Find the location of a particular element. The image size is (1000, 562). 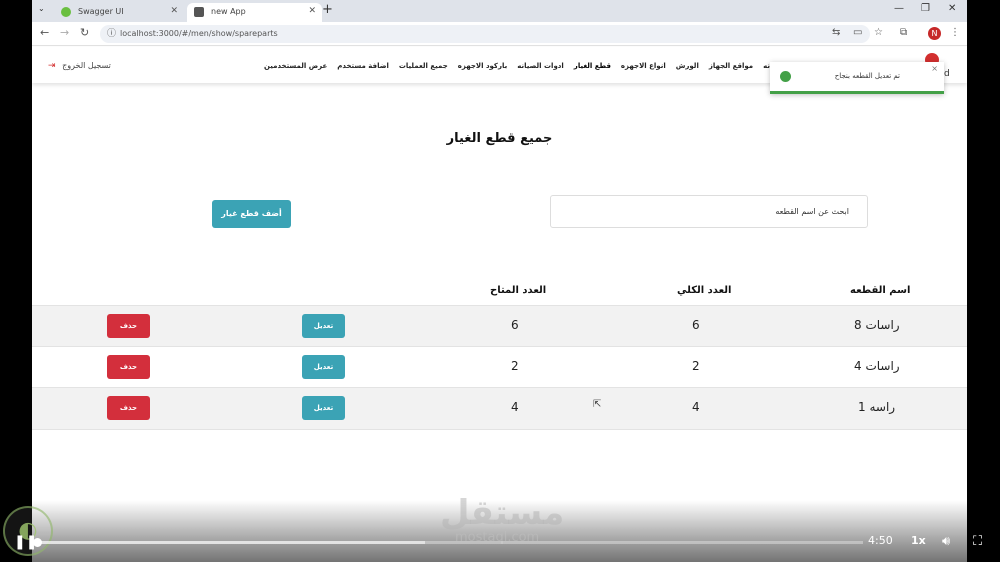

nav-item-maintenance-tools: ادوات الصيانه is located at coordinates (540, 66).